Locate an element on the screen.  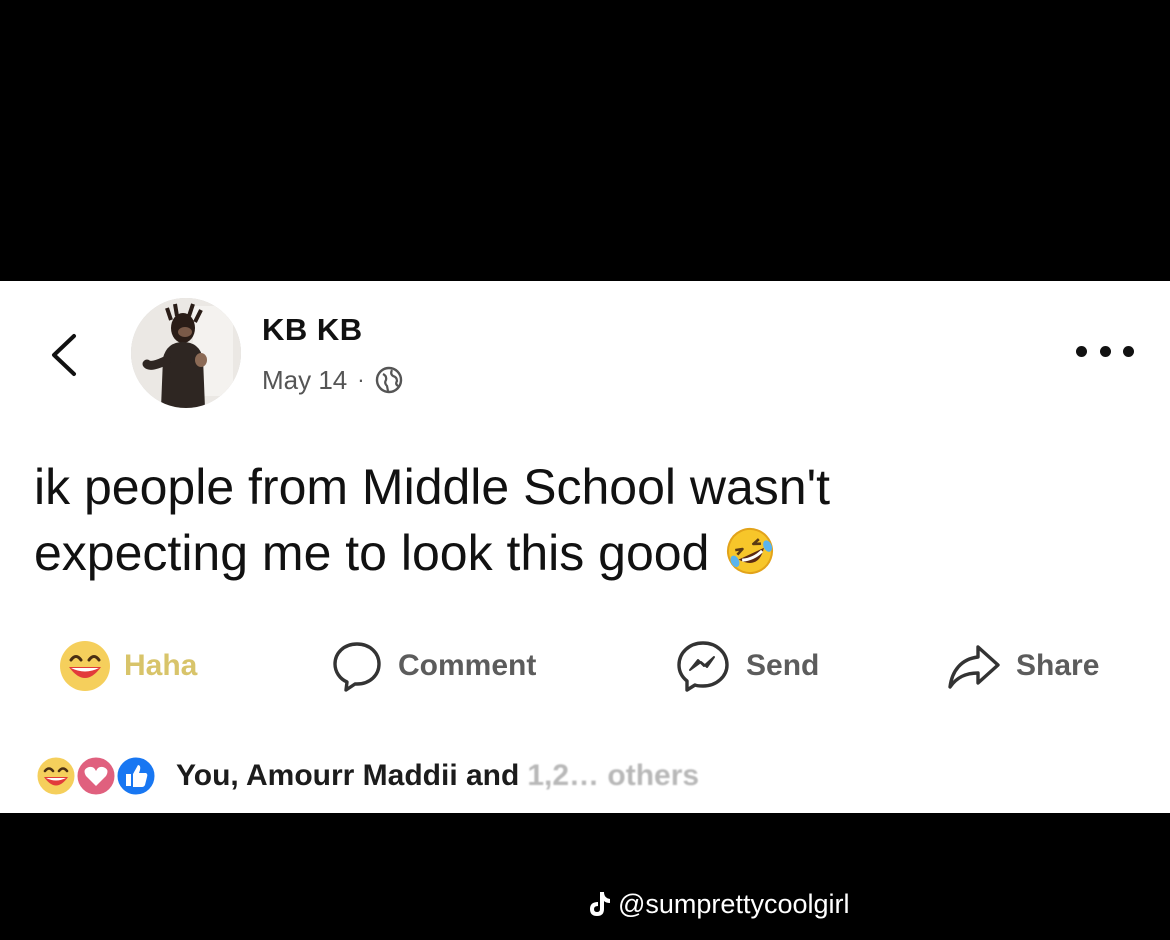
comment-button: Comment is located at coordinates (433, 666).